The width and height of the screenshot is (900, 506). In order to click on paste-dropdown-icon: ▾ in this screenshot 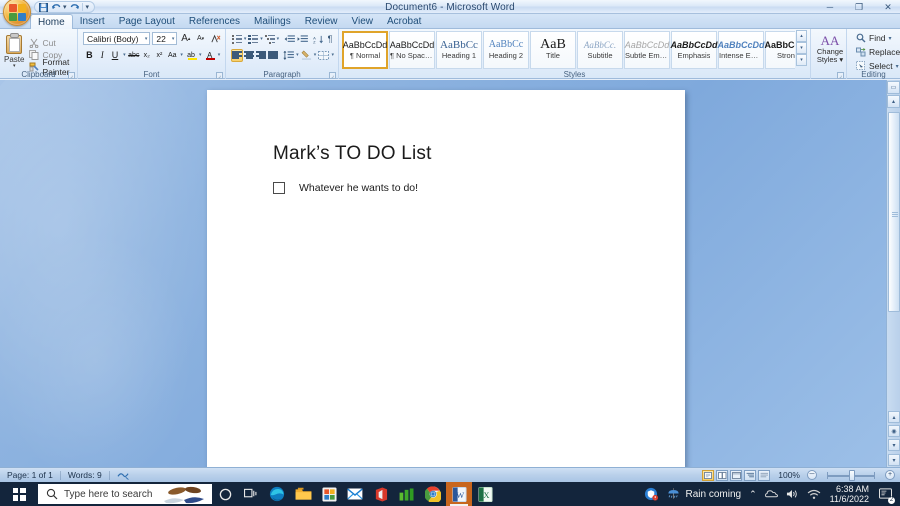, I will do `click(14, 66)`.